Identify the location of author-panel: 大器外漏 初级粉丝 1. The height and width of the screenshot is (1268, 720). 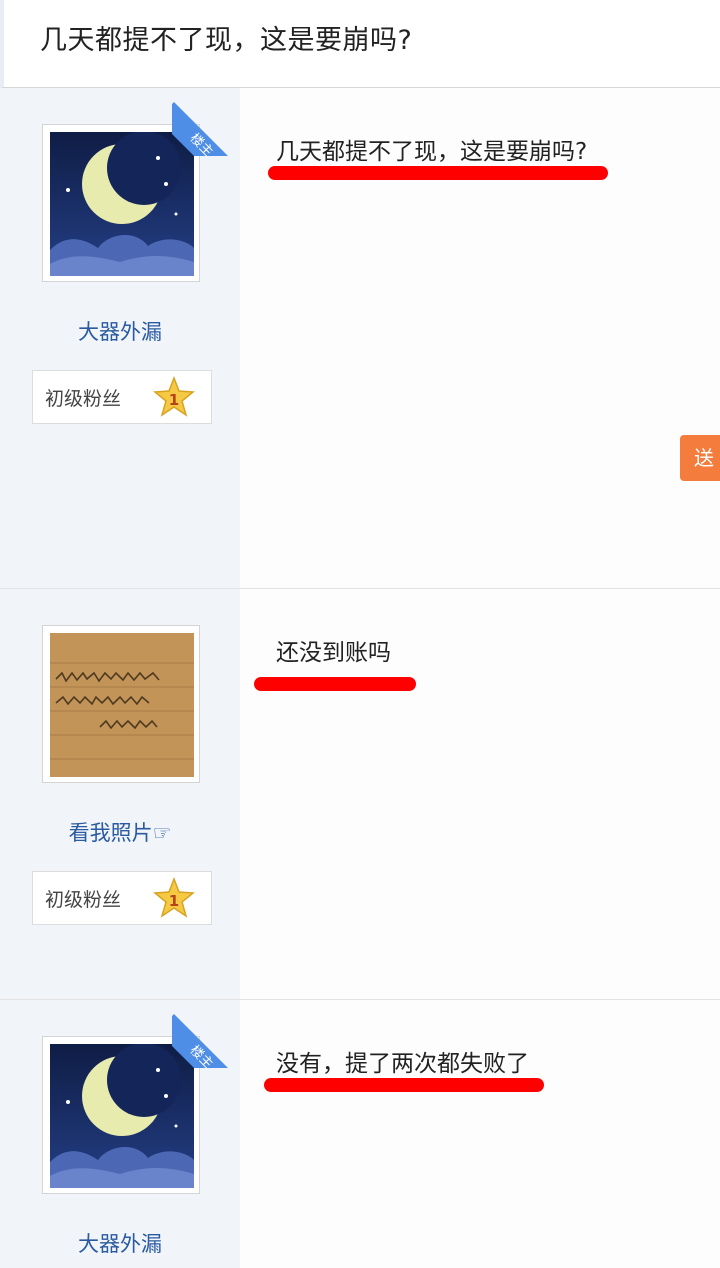
(120, 338).